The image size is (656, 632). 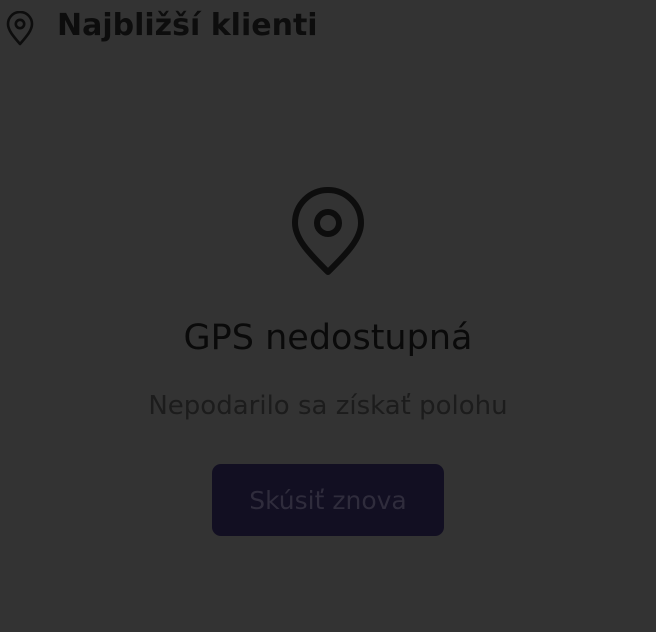 I want to click on retry-button: Skúsiť znova, so click(x=328, y=500).